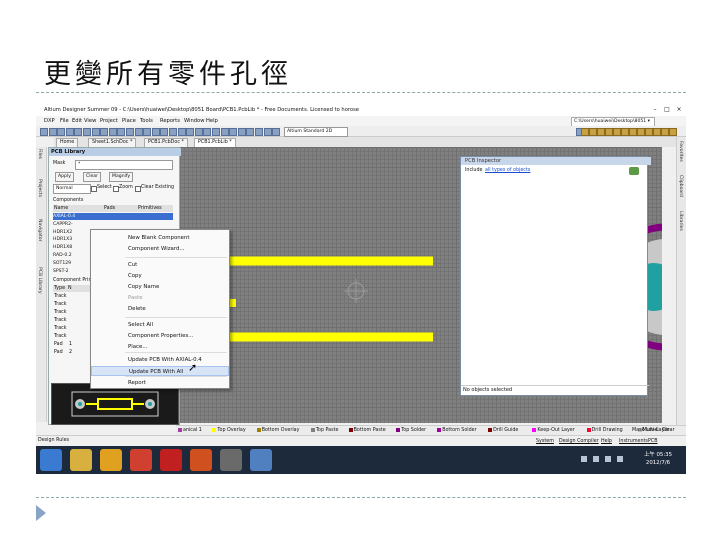 The image size is (720, 540). I want to click on menu-edit: Edit, so click(77, 121).